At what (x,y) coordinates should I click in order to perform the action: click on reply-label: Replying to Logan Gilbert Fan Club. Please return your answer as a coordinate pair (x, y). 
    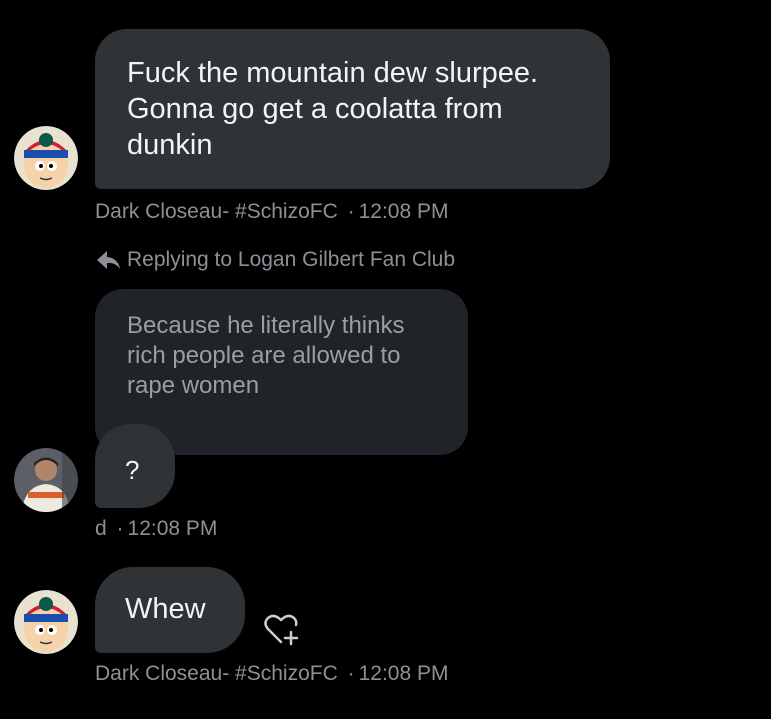
    Looking at the image, I should click on (291, 259).